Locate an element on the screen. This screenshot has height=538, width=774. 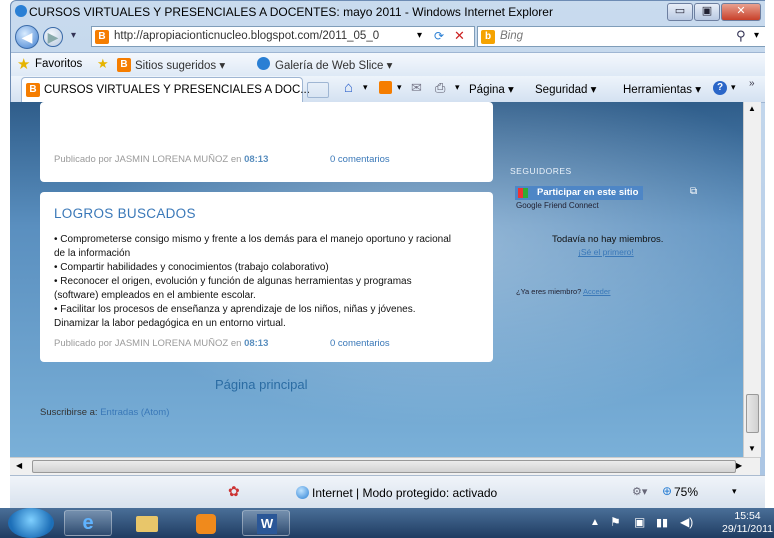
vertical-scroll-thumb is located at coordinates (752, 413).